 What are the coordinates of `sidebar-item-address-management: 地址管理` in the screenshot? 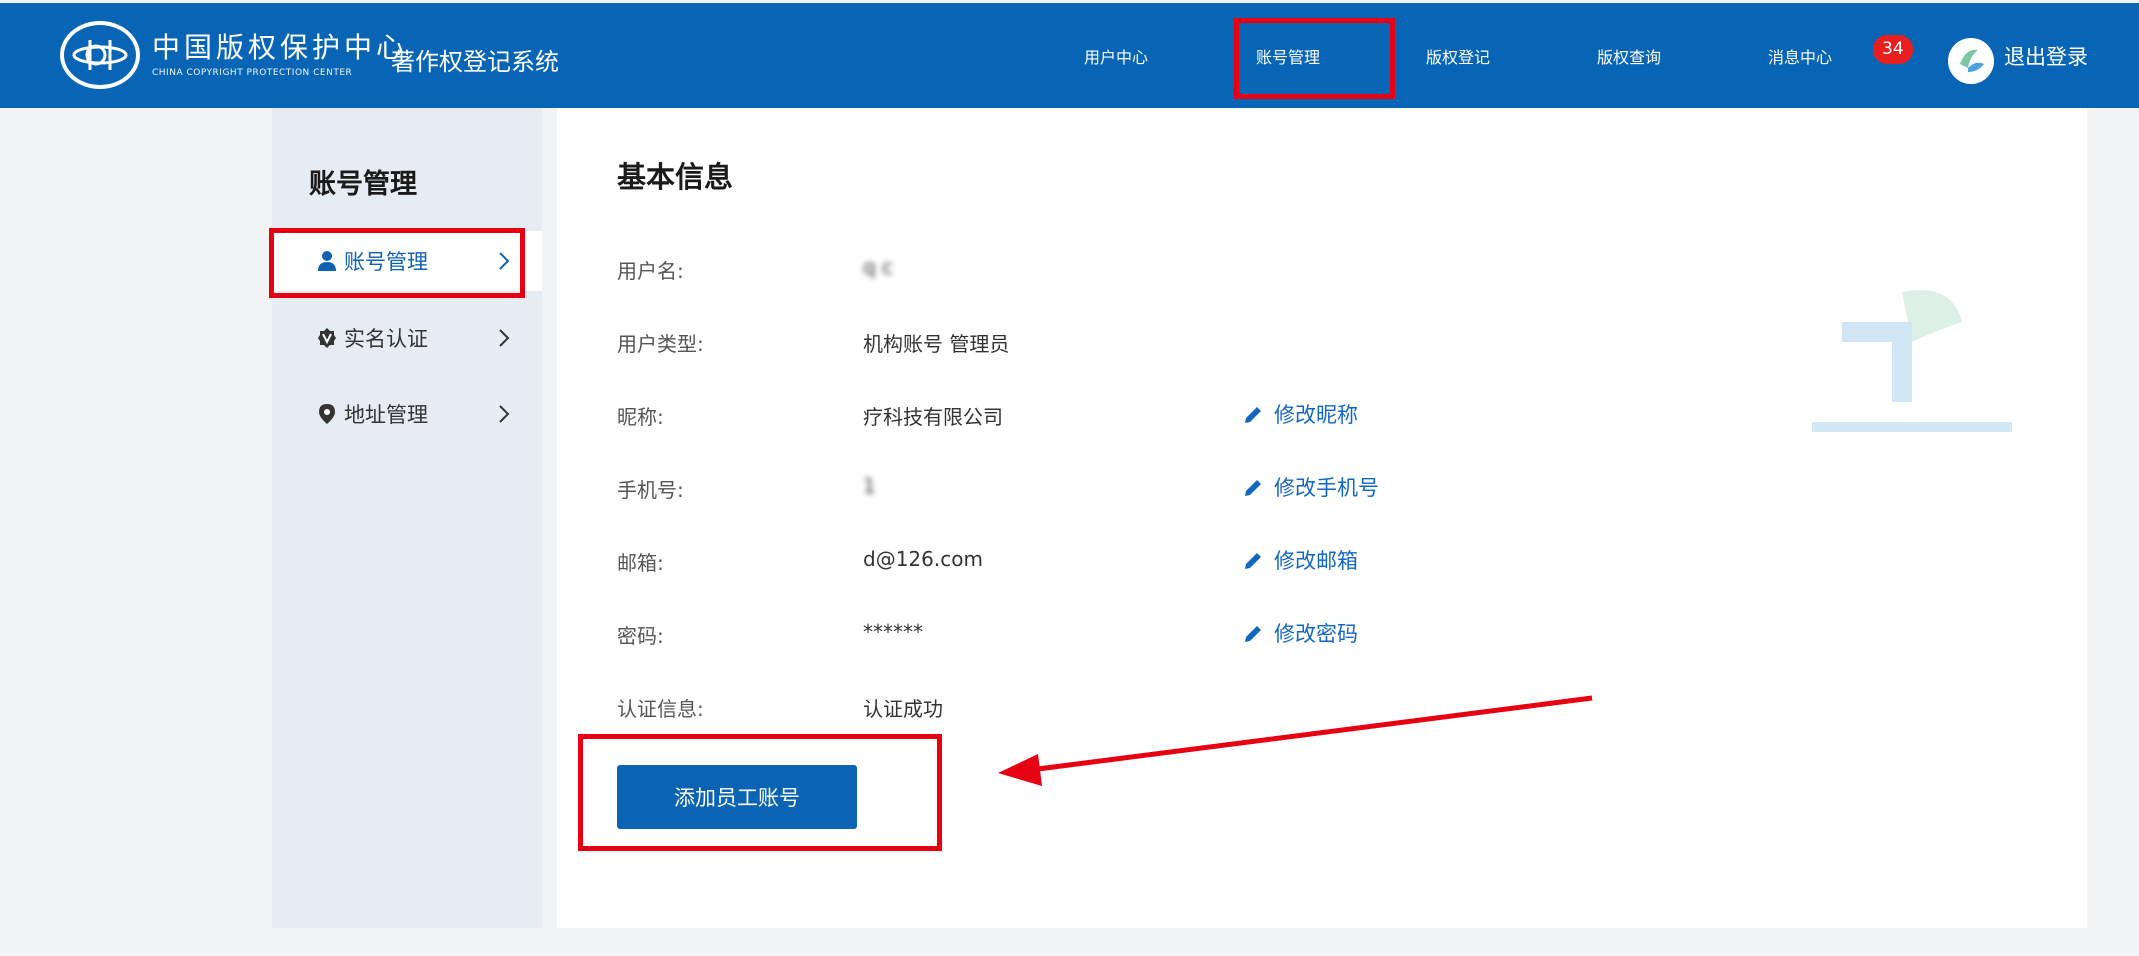 It's located at (407, 414).